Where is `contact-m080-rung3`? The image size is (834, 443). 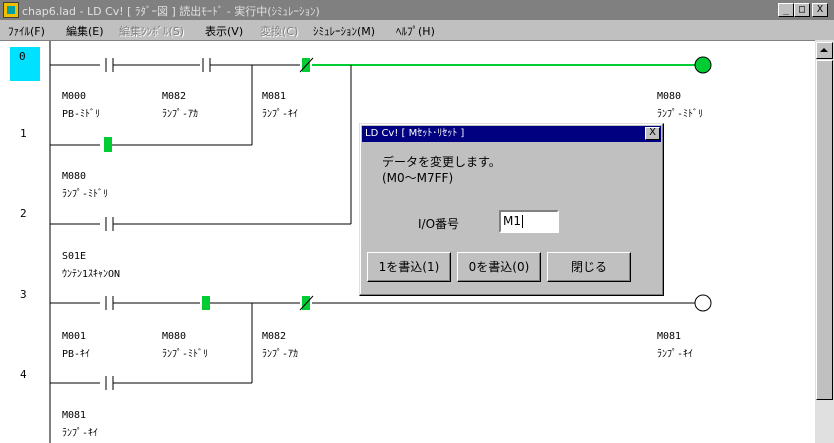 contact-m080-rung3 is located at coordinates (206, 303).